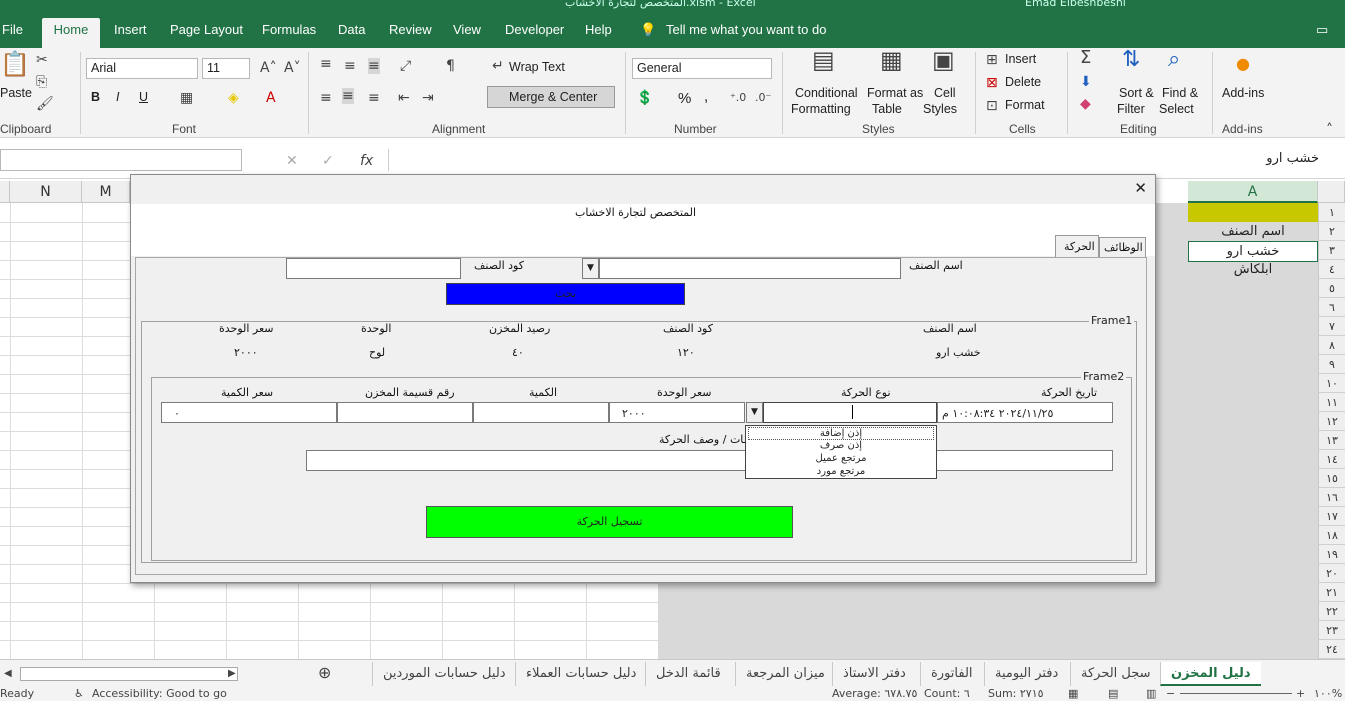  What do you see at coordinates (1331, 383) in the screenshot?
I see `row-header: ١٠` at bounding box center [1331, 383].